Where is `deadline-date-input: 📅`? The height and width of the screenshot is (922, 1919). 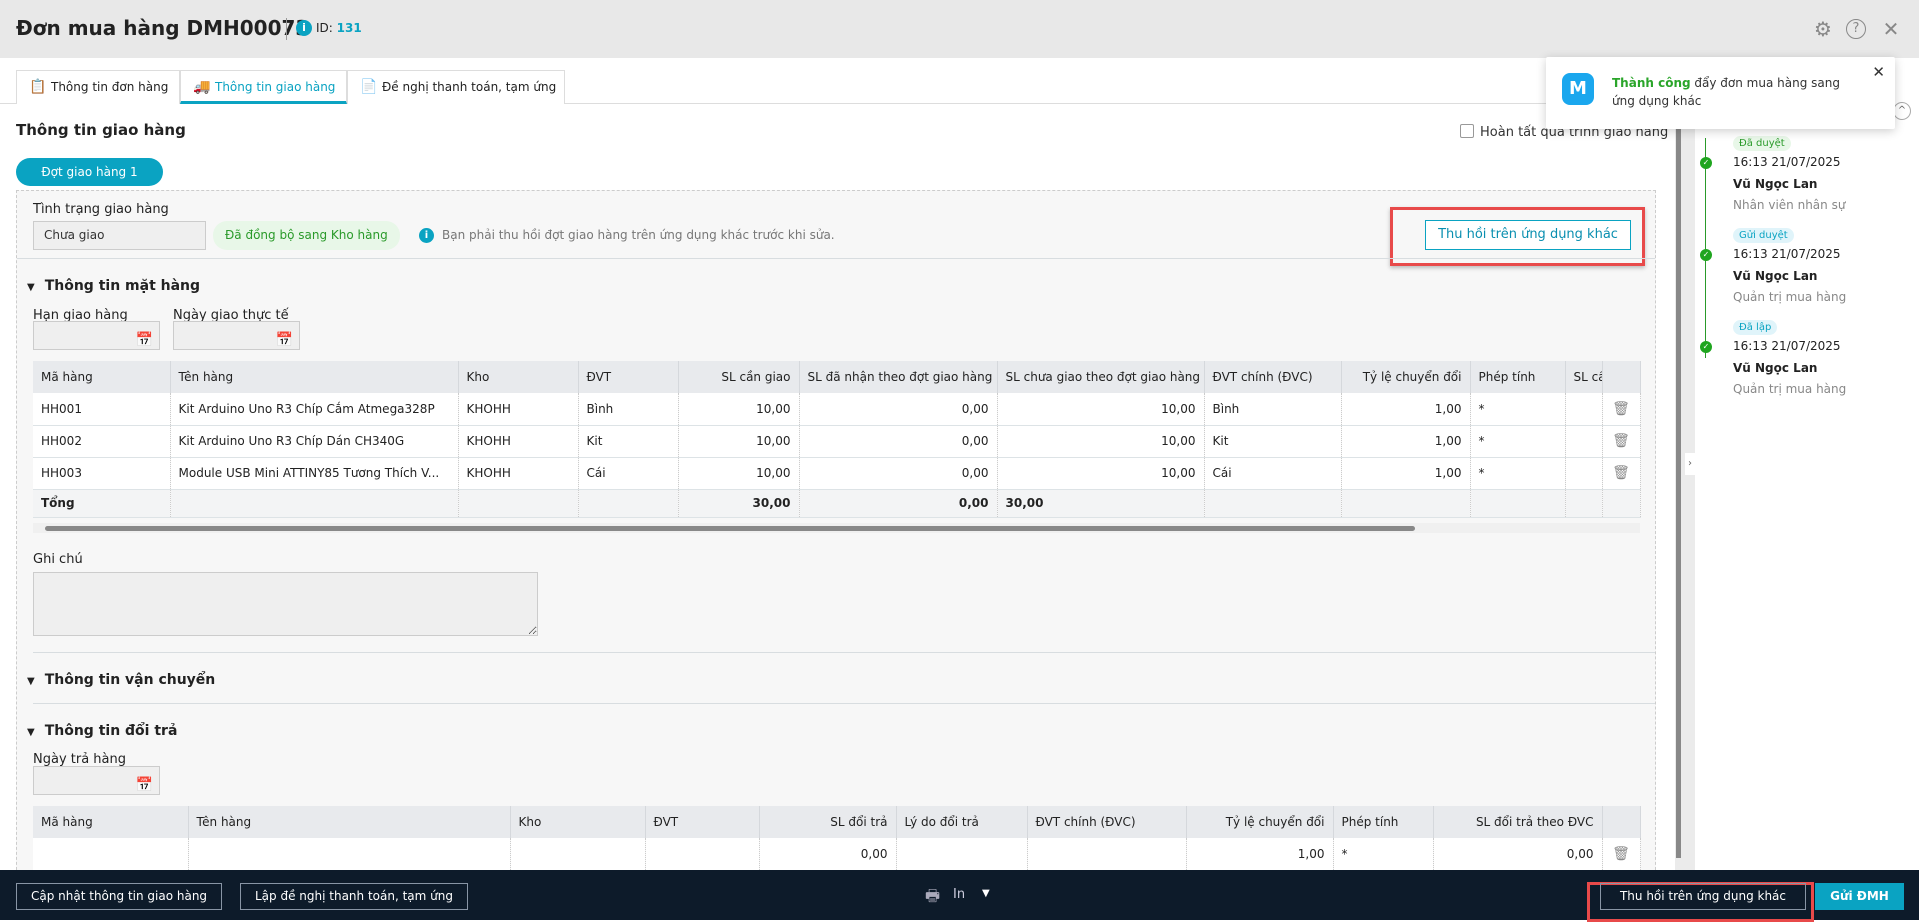
deadline-date-input: 📅 is located at coordinates (96, 335).